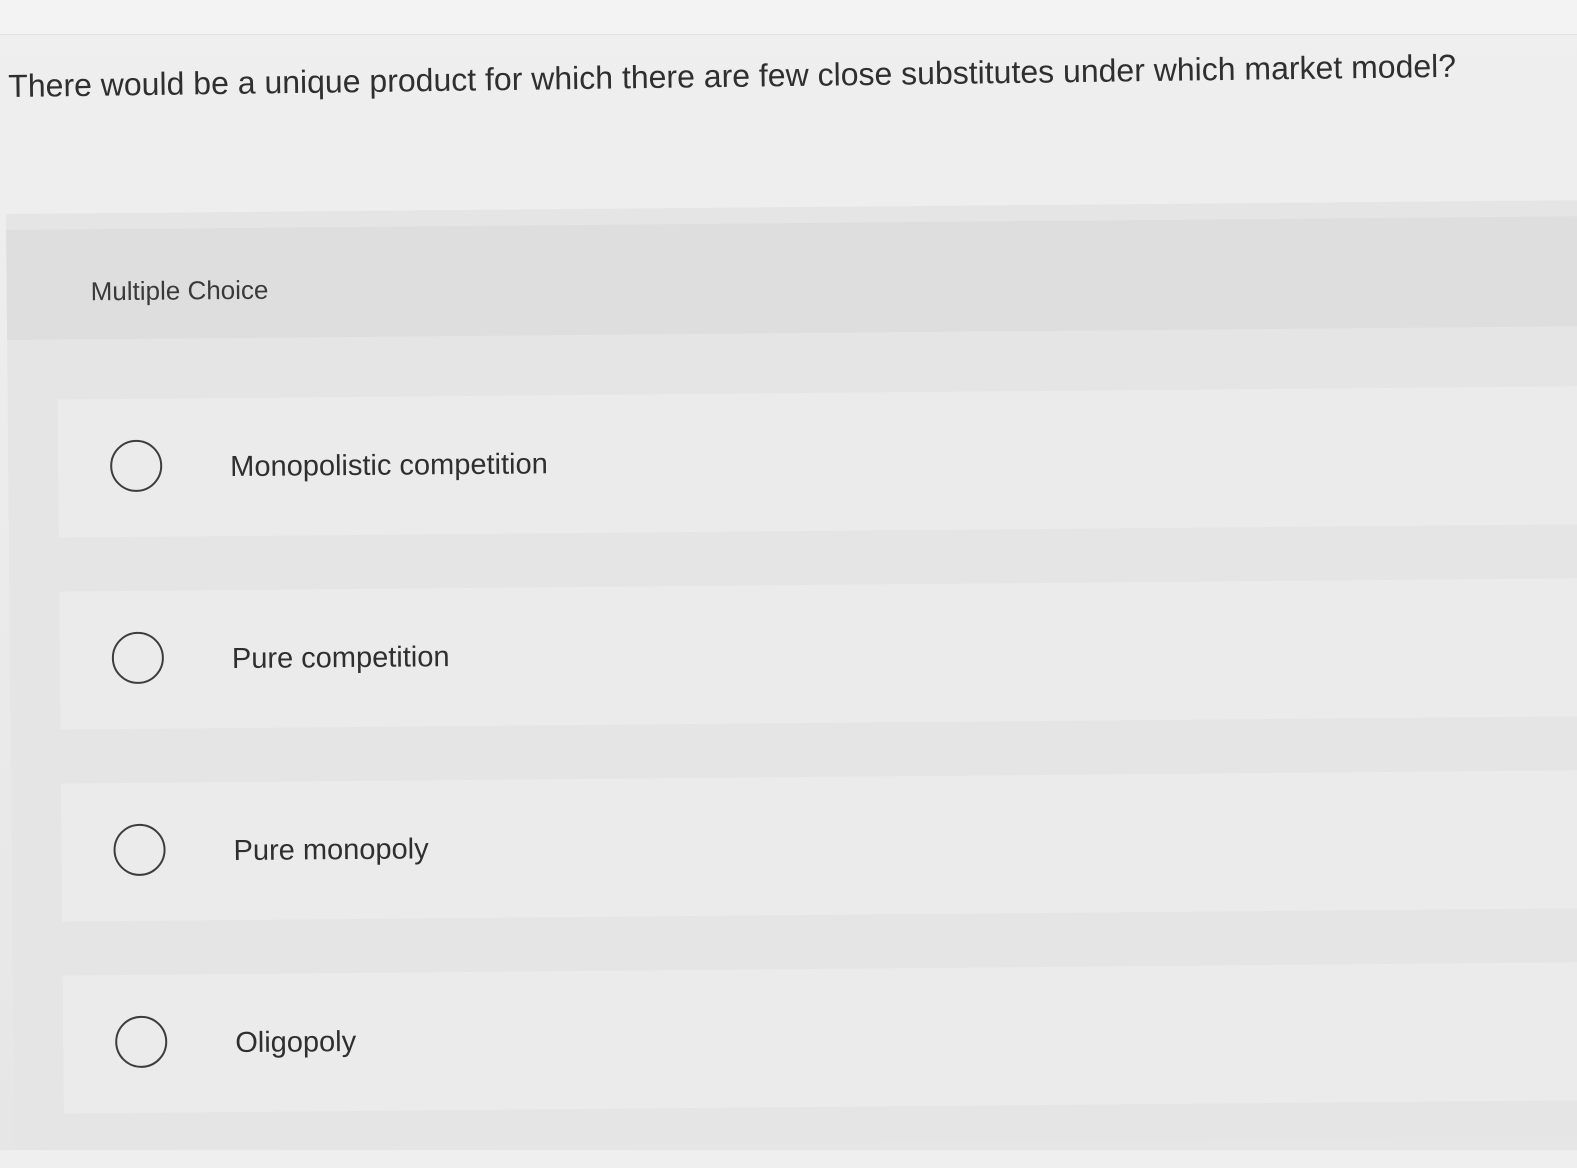  Describe the element at coordinates (818, 654) in the screenshot. I see `answer-option: Pure competition` at that location.